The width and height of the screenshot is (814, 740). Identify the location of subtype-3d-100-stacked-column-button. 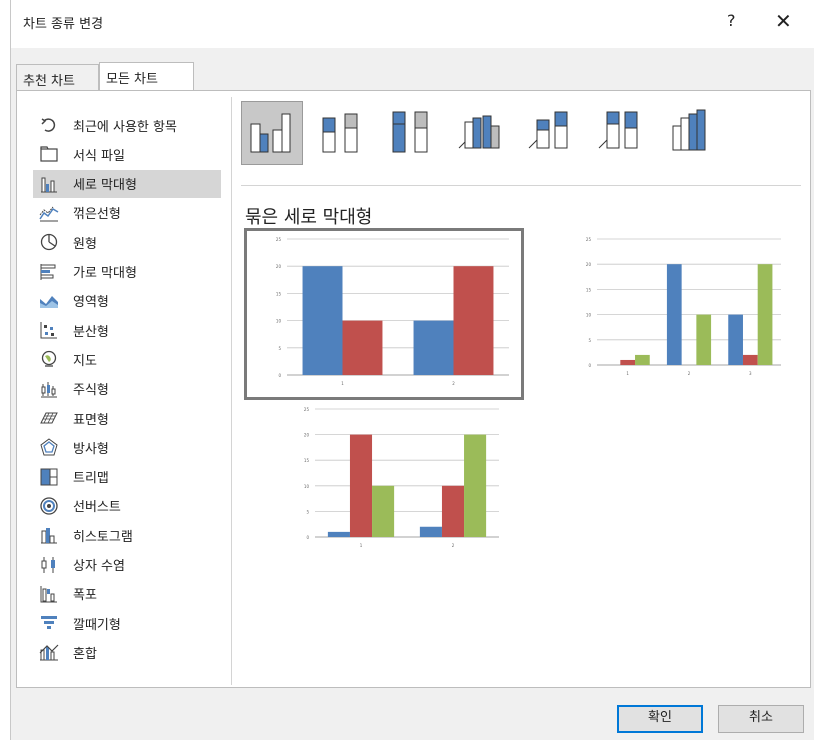
(622, 133).